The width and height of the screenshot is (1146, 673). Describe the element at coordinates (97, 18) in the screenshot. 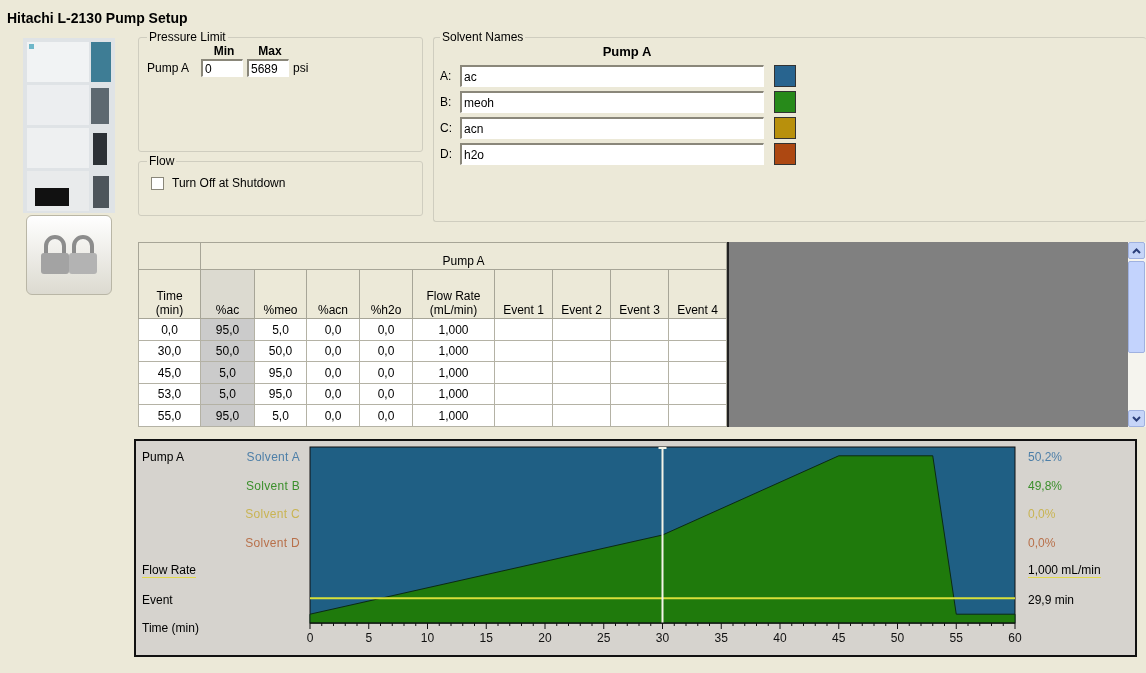

I see `window-title: Hitachi L-2130 Pump Setup` at that location.